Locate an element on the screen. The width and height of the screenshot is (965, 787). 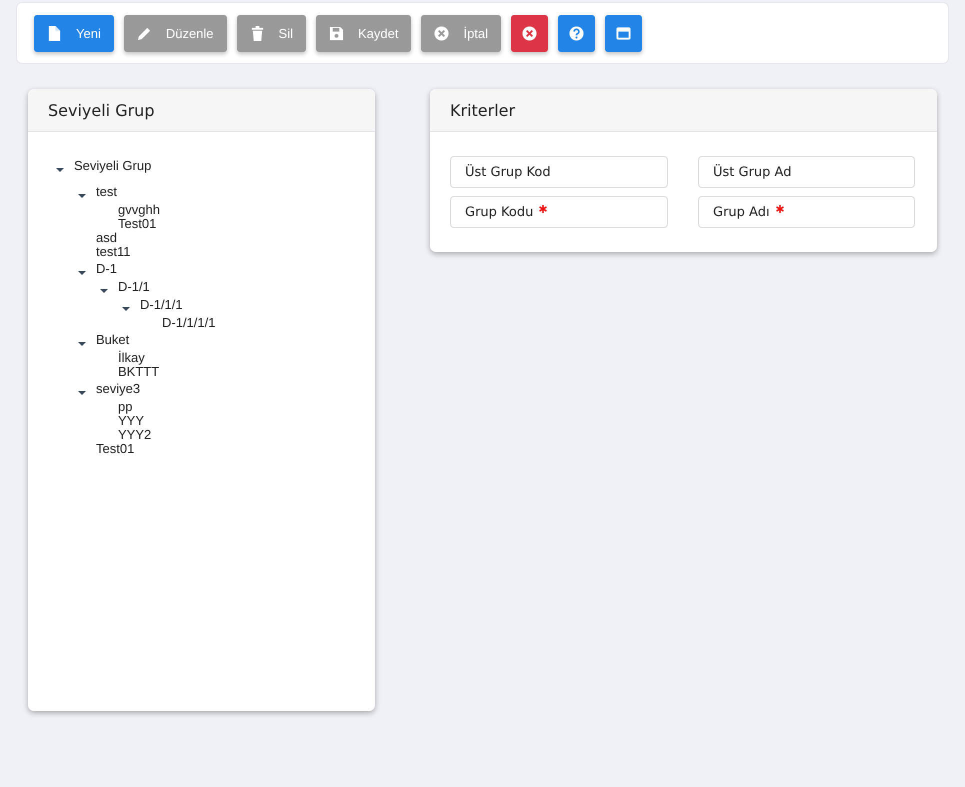
tree-item: D-1/1/1/1 is located at coordinates (189, 323).